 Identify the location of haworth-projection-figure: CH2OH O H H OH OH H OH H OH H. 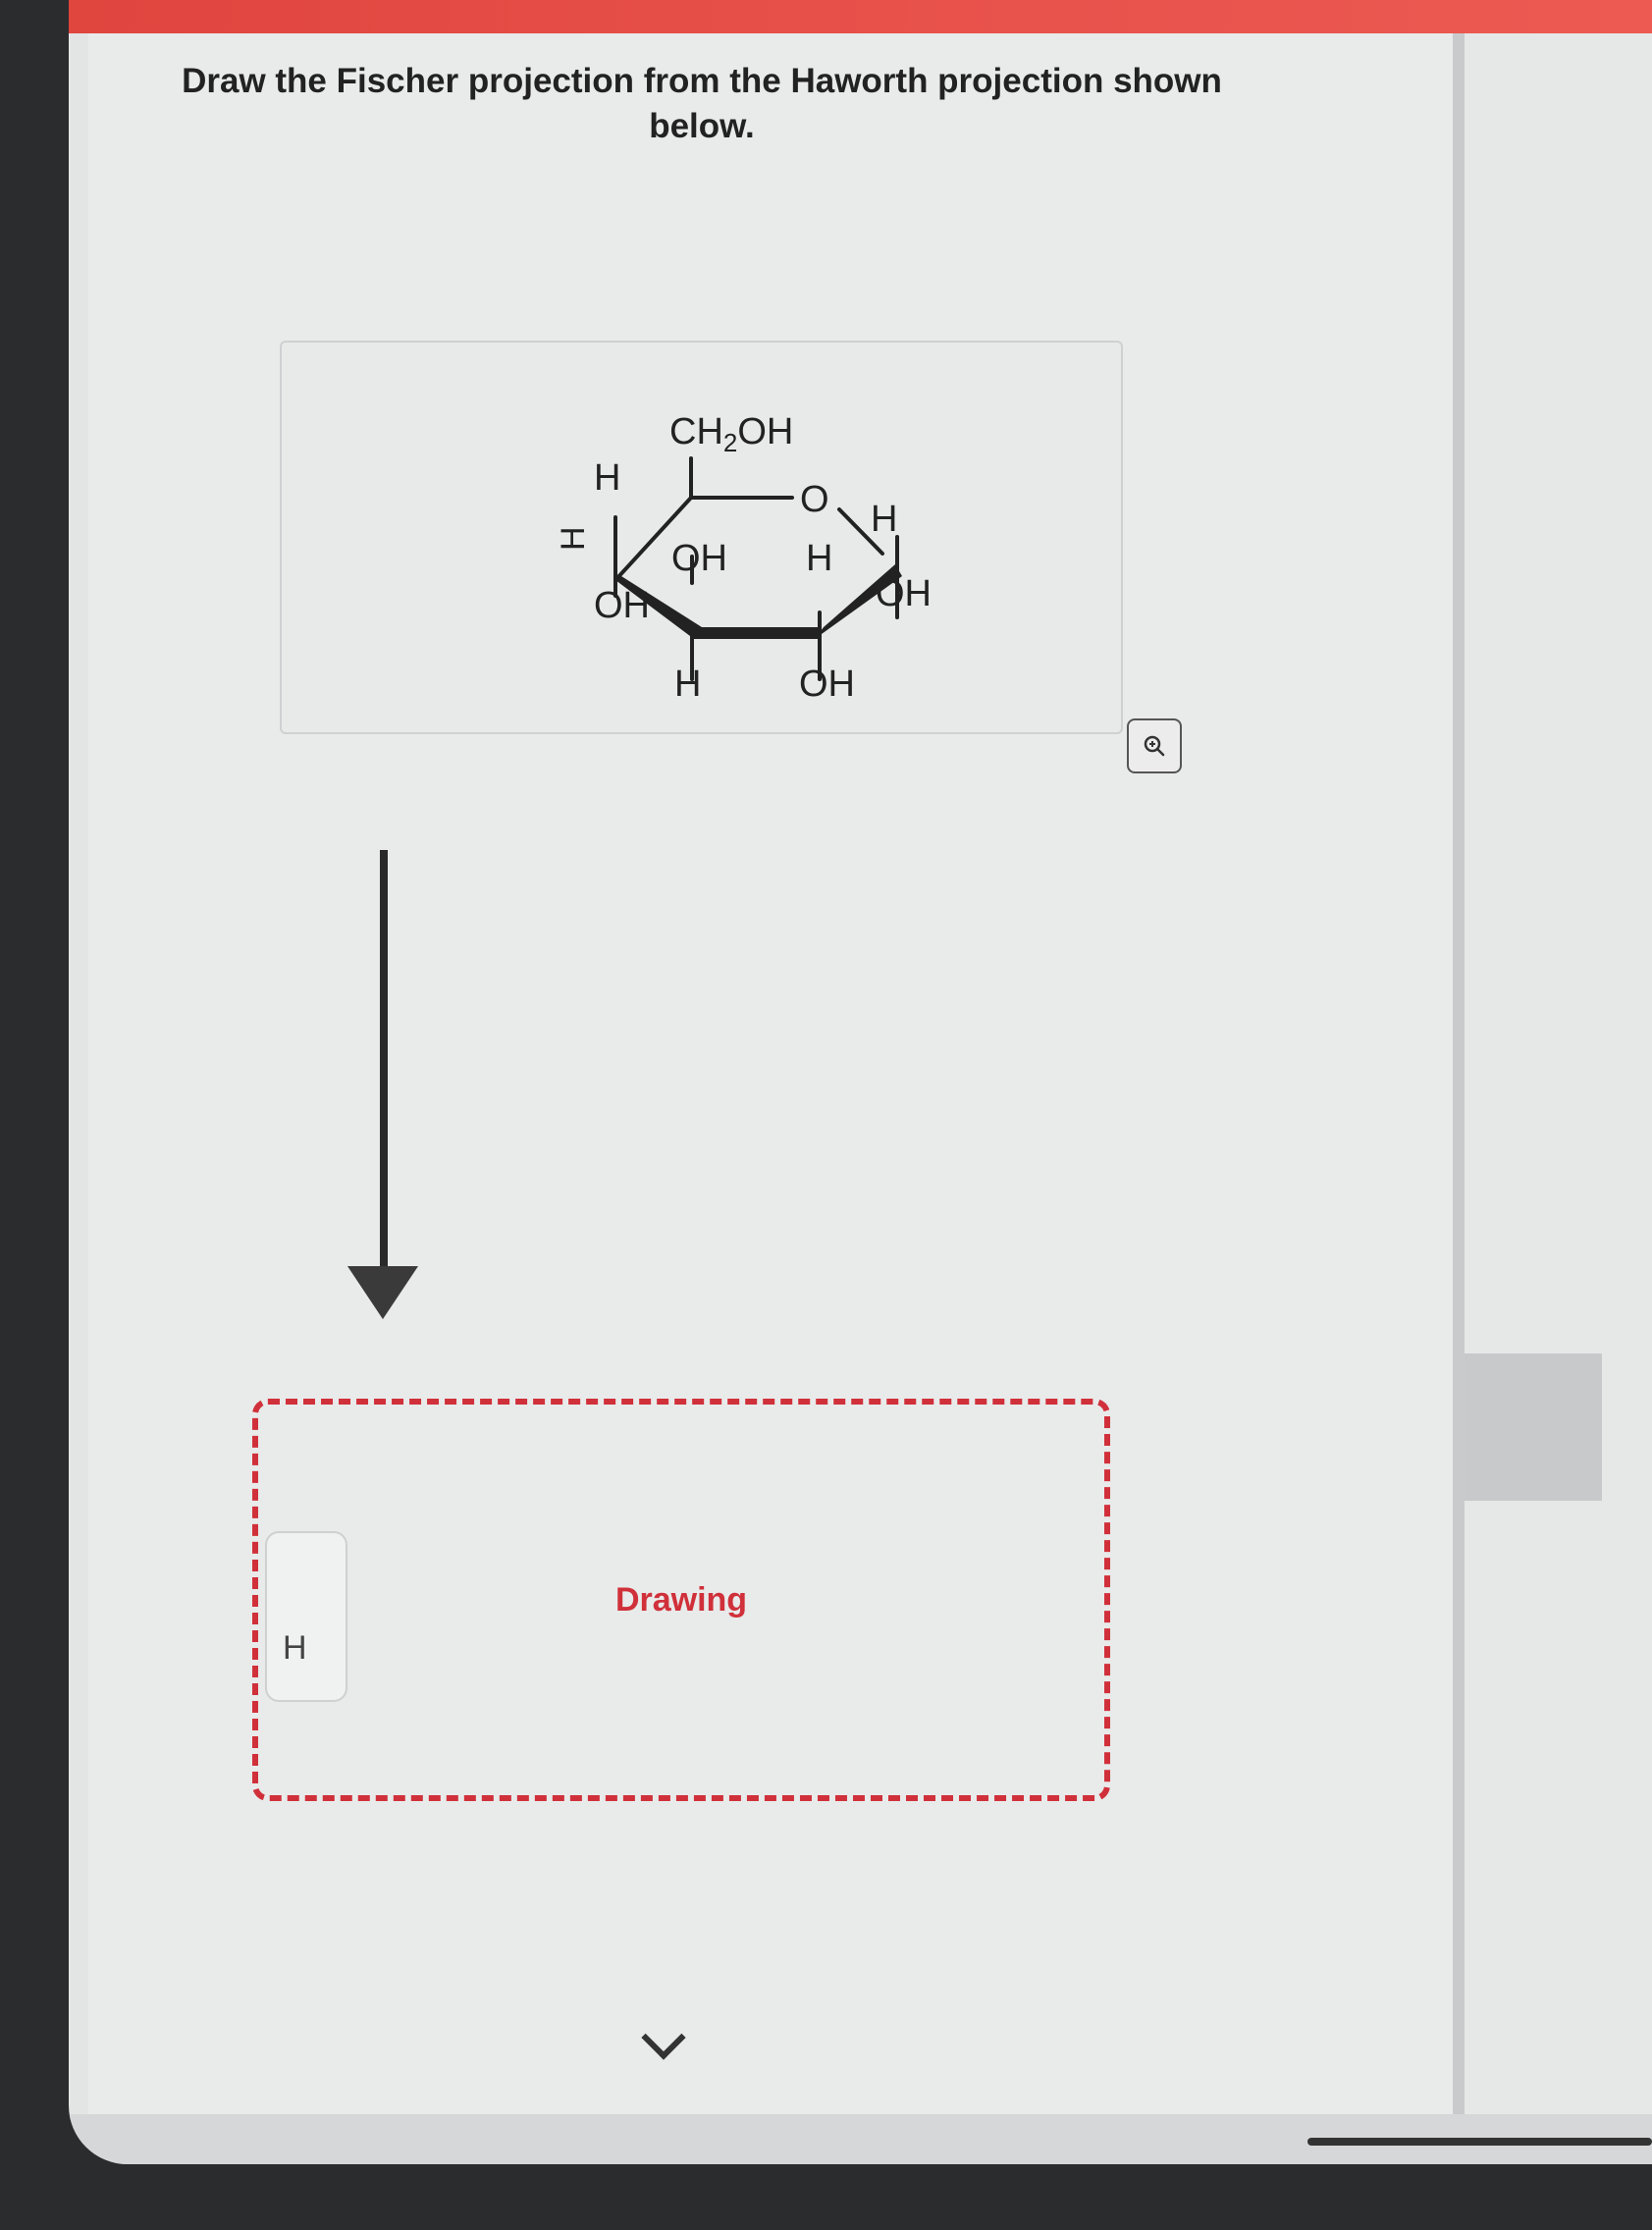
(701, 537).